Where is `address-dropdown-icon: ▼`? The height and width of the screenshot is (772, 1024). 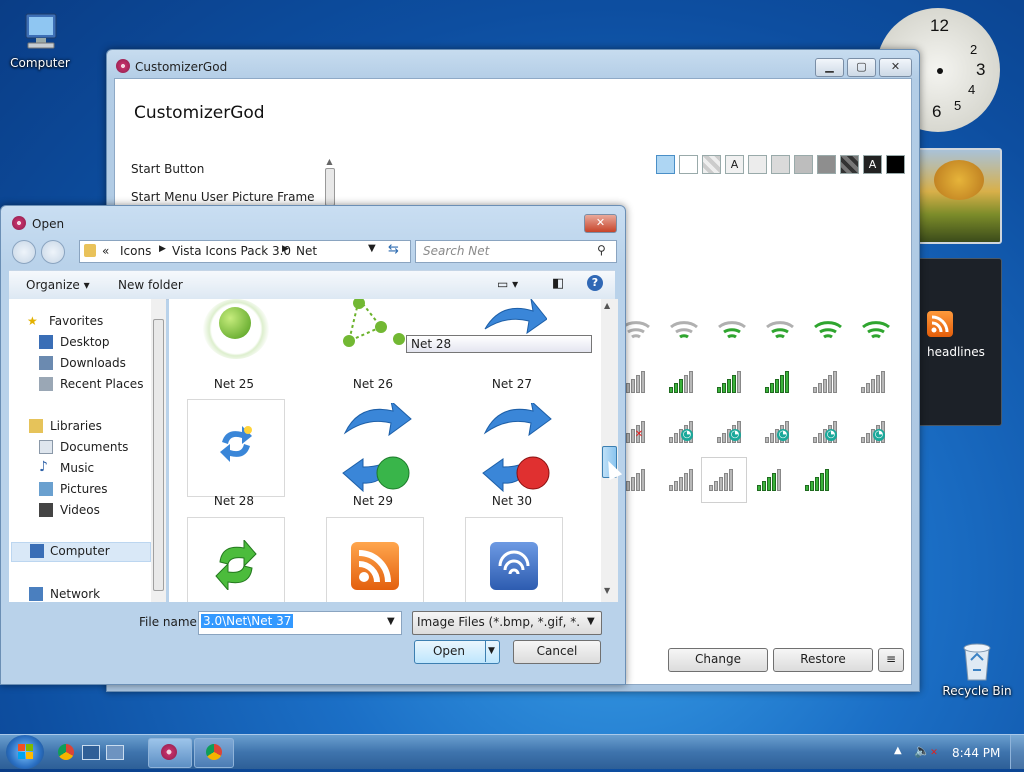
address-dropdown-icon: ▼ is located at coordinates (372, 248).